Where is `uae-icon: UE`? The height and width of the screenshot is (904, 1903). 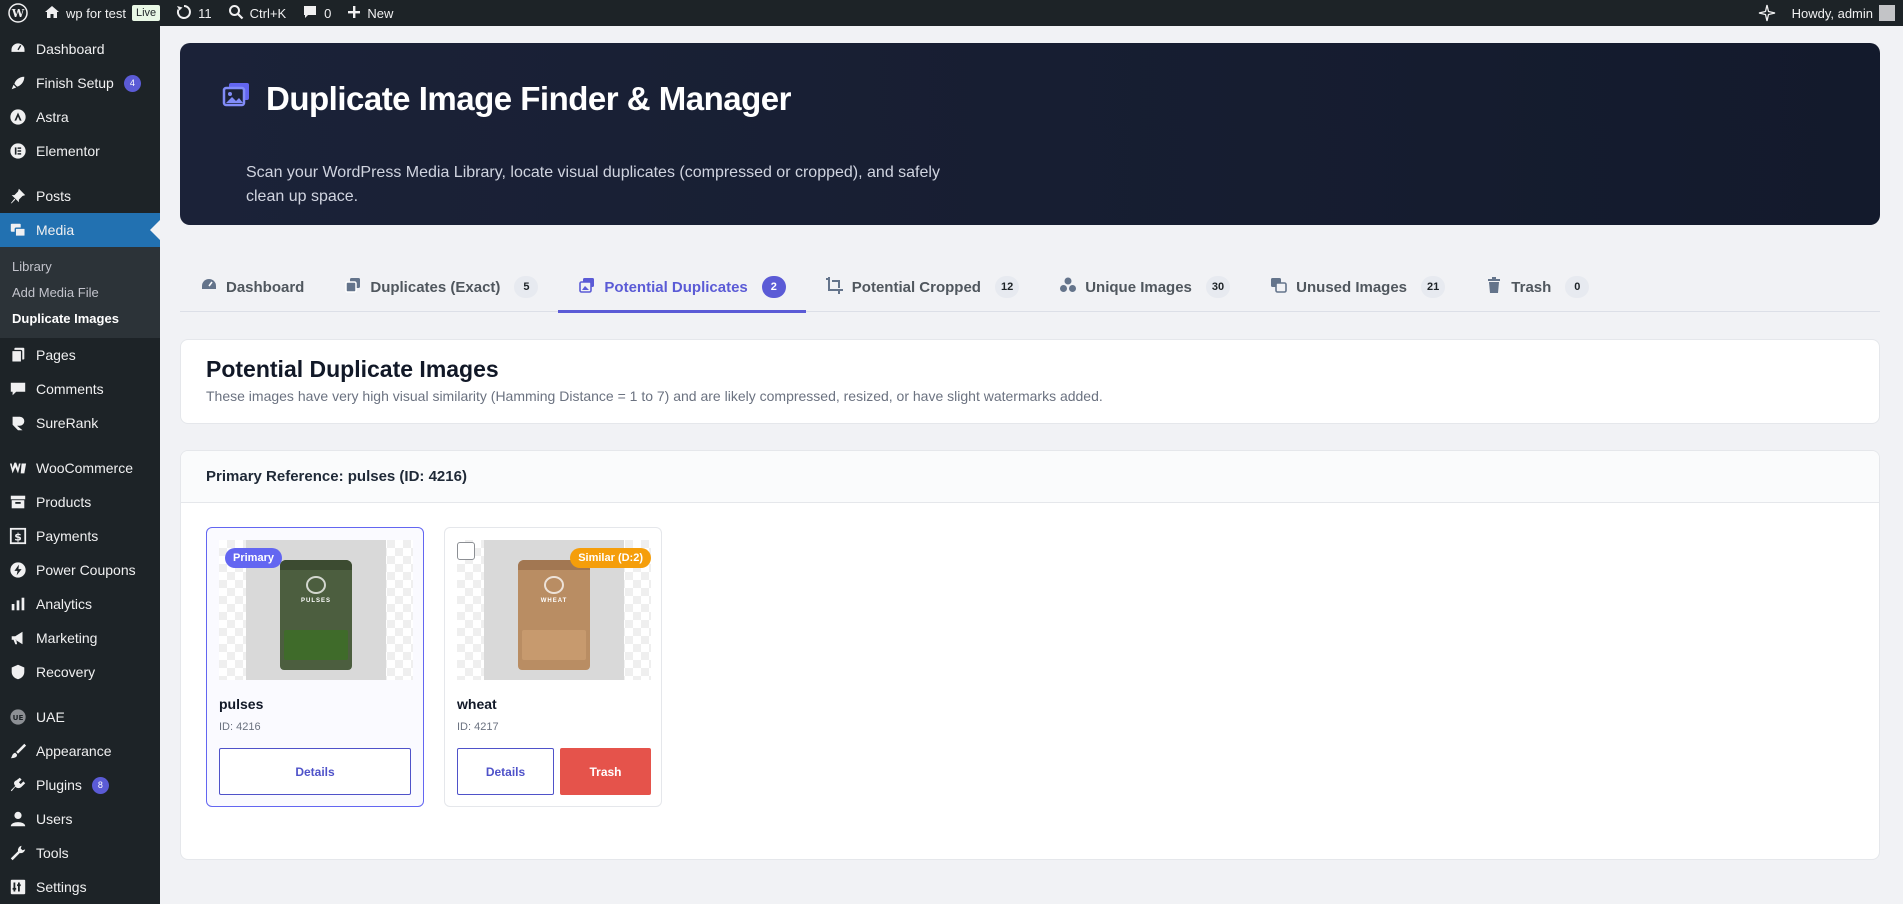
uae-icon: UE is located at coordinates (18, 717).